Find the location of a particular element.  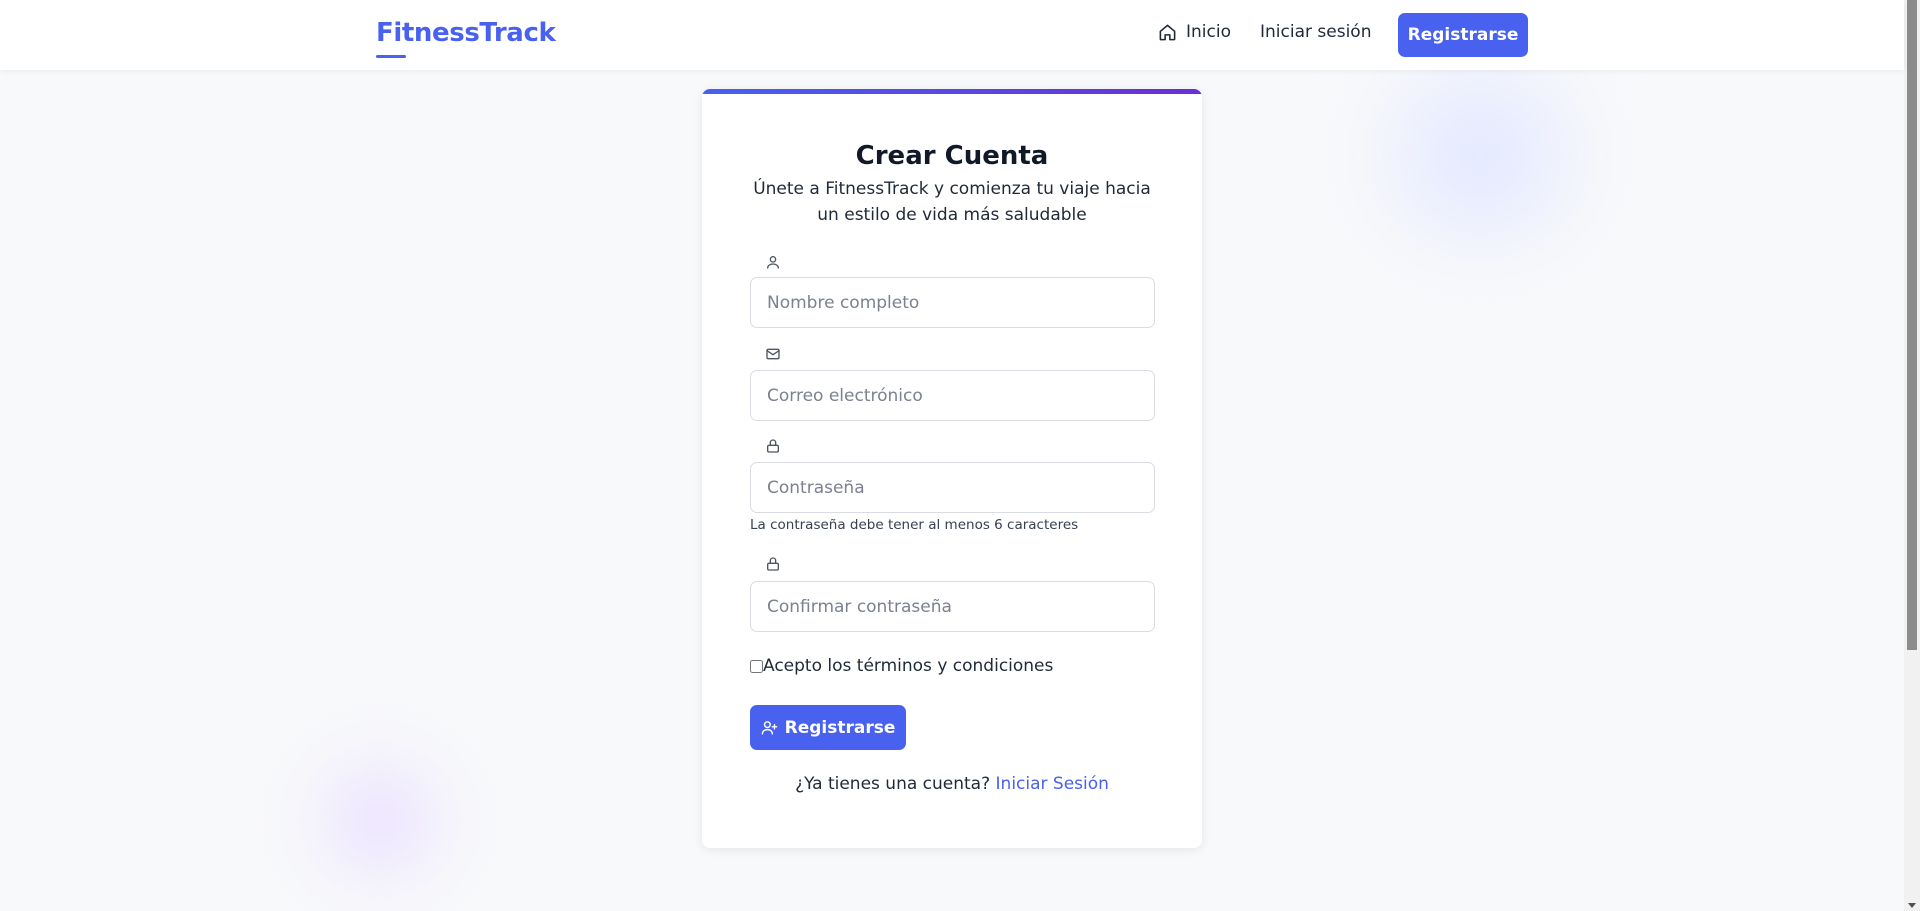

password-field is located at coordinates (952, 487).